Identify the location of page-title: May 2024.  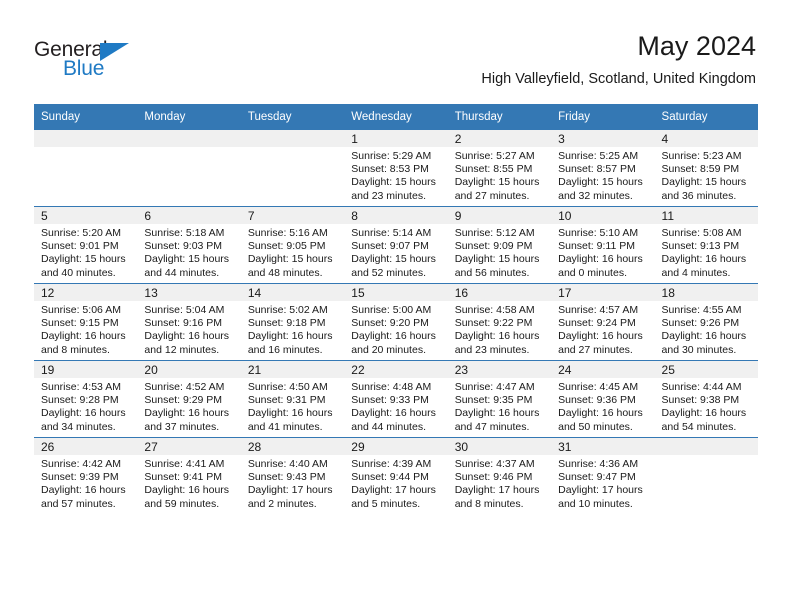
(696, 46).